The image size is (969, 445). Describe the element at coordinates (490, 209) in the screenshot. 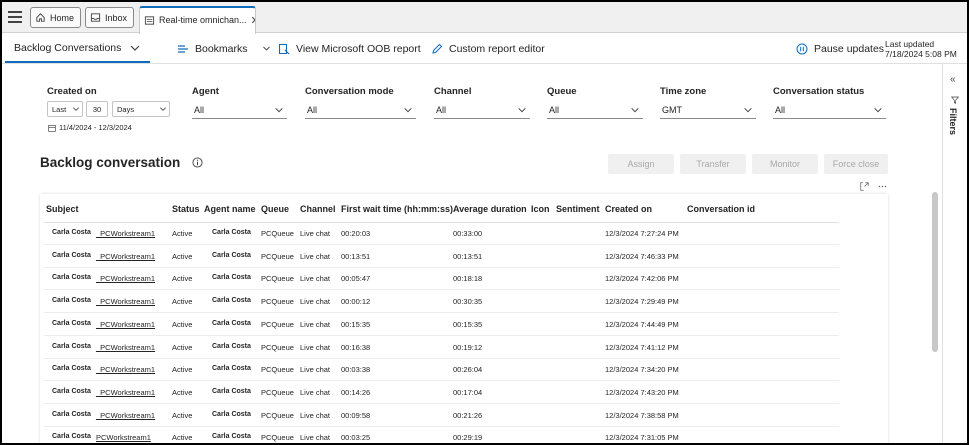

I see `column-header-avg-duration: Average duration` at that location.